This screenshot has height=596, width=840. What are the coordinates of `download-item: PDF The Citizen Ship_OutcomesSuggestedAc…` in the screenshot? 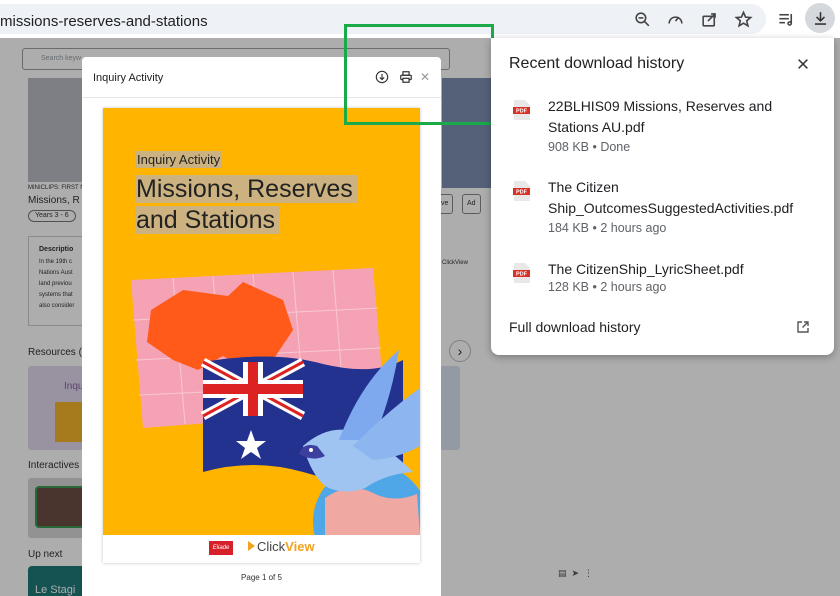 It's located at (662, 215).